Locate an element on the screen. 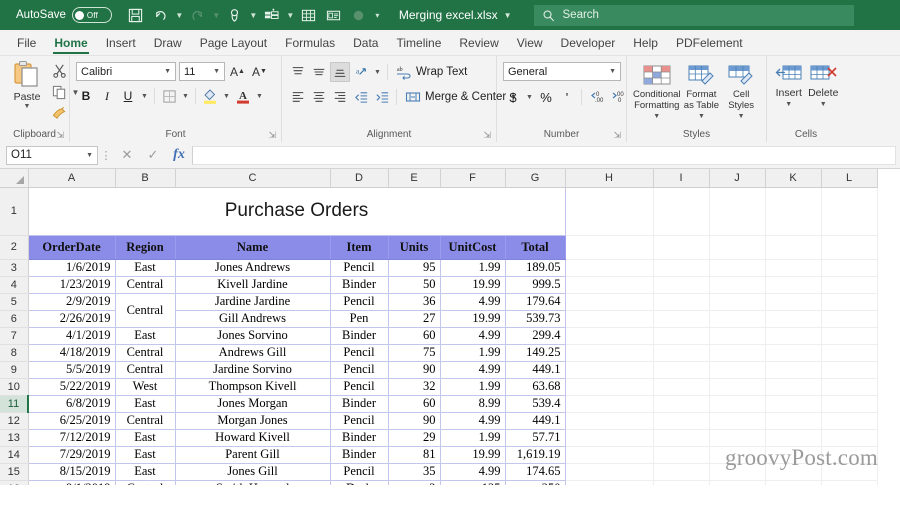  cell-k10 is located at coordinates (793, 387).